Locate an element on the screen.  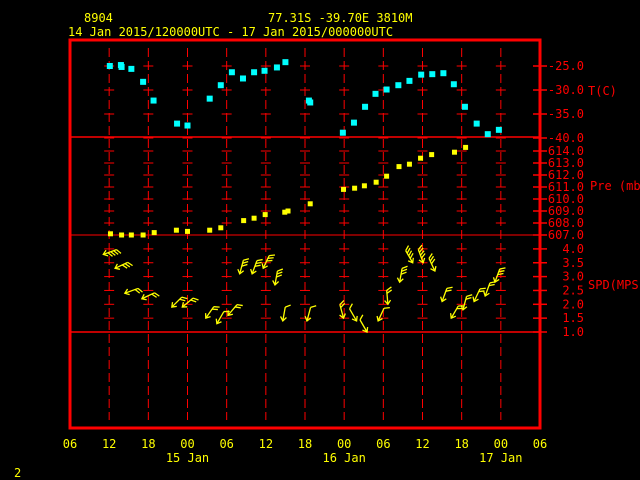
temperature-tick-label: -25.0 is located at coordinates (566, 66).